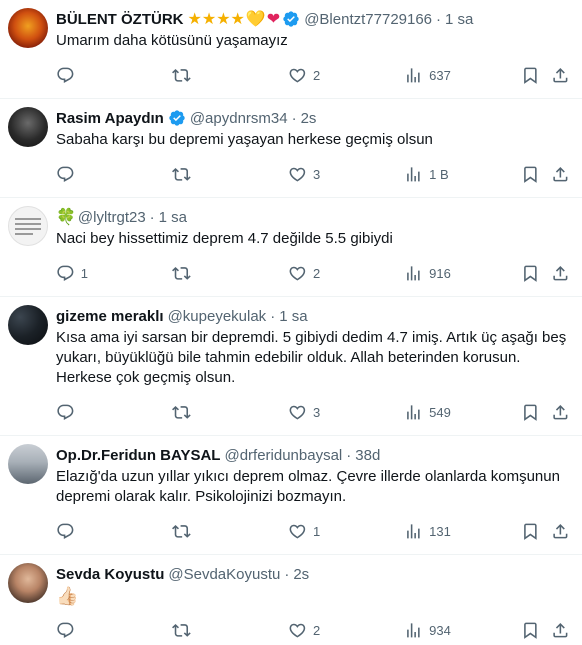  What do you see at coordinates (112, 217) in the screenshot?
I see `author-handle: @lyltrgt23` at bounding box center [112, 217].